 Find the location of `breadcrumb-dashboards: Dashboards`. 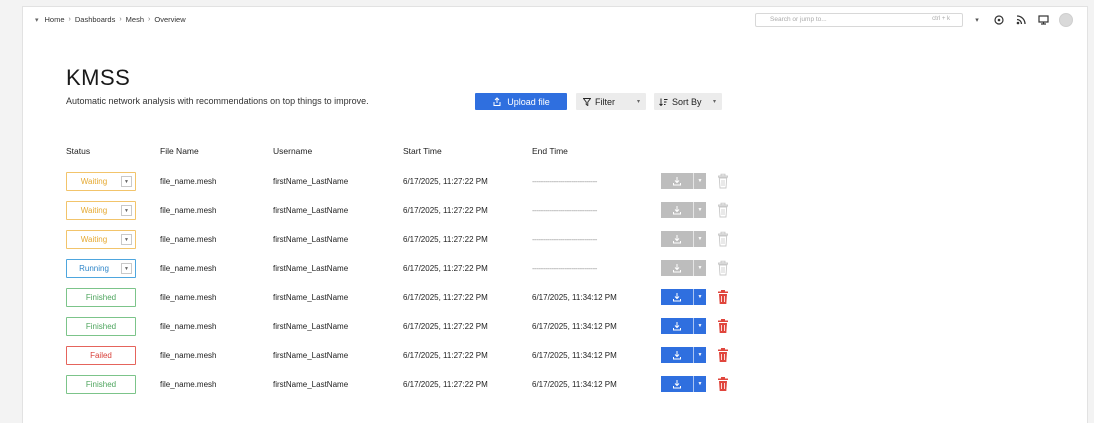

breadcrumb-dashboards: Dashboards is located at coordinates (95, 19).